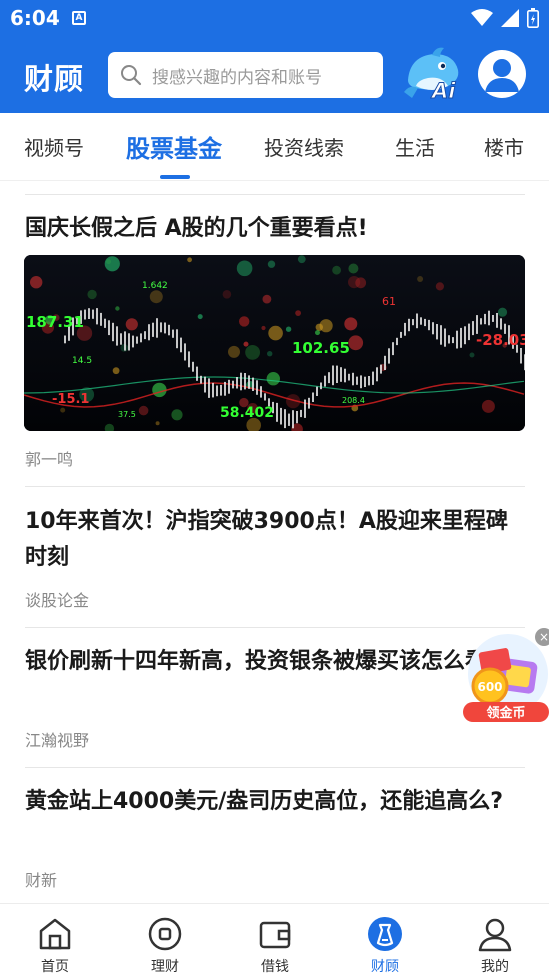  What do you see at coordinates (165, 967) in the screenshot?
I see `nav-label: 理财` at bounding box center [165, 967].